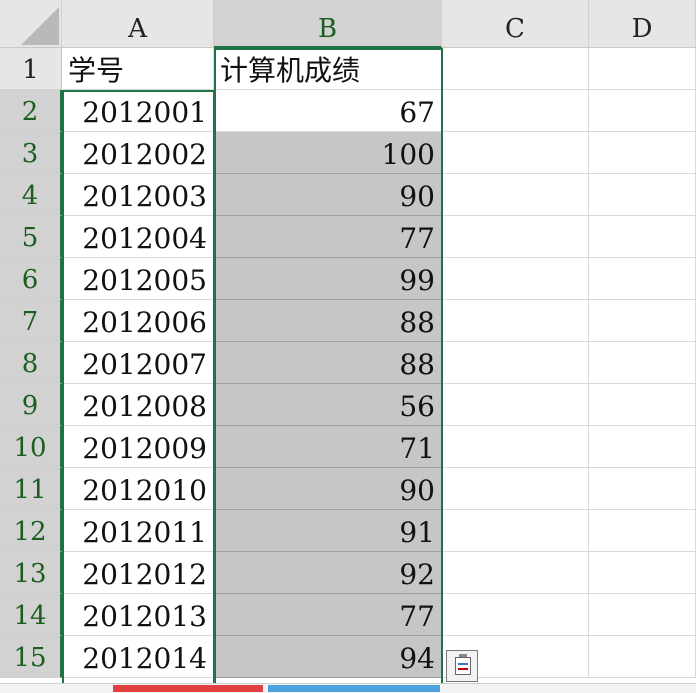  What do you see at coordinates (515, 447) in the screenshot?
I see `cell-c10` at bounding box center [515, 447].